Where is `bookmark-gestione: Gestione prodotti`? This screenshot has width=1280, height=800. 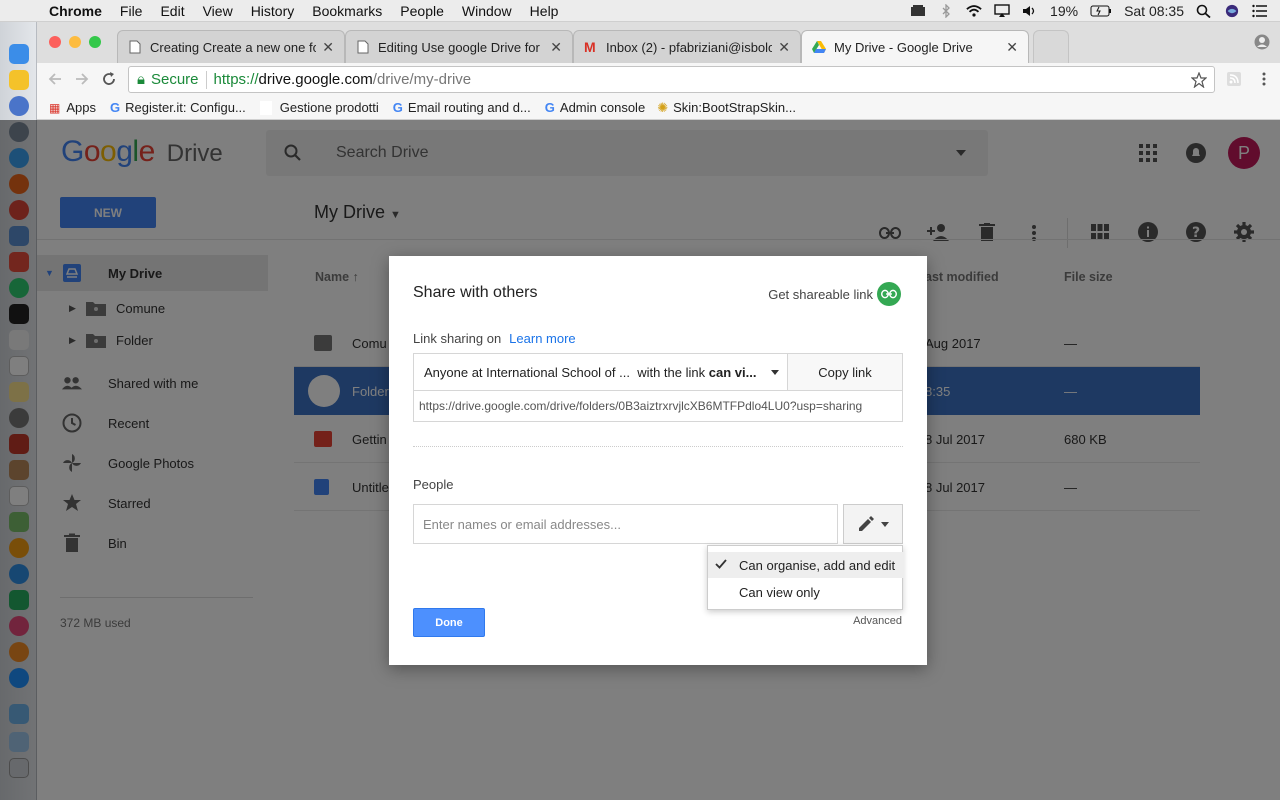 bookmark-gestione: Gestione prodotti is located at coordinates (319, 107).